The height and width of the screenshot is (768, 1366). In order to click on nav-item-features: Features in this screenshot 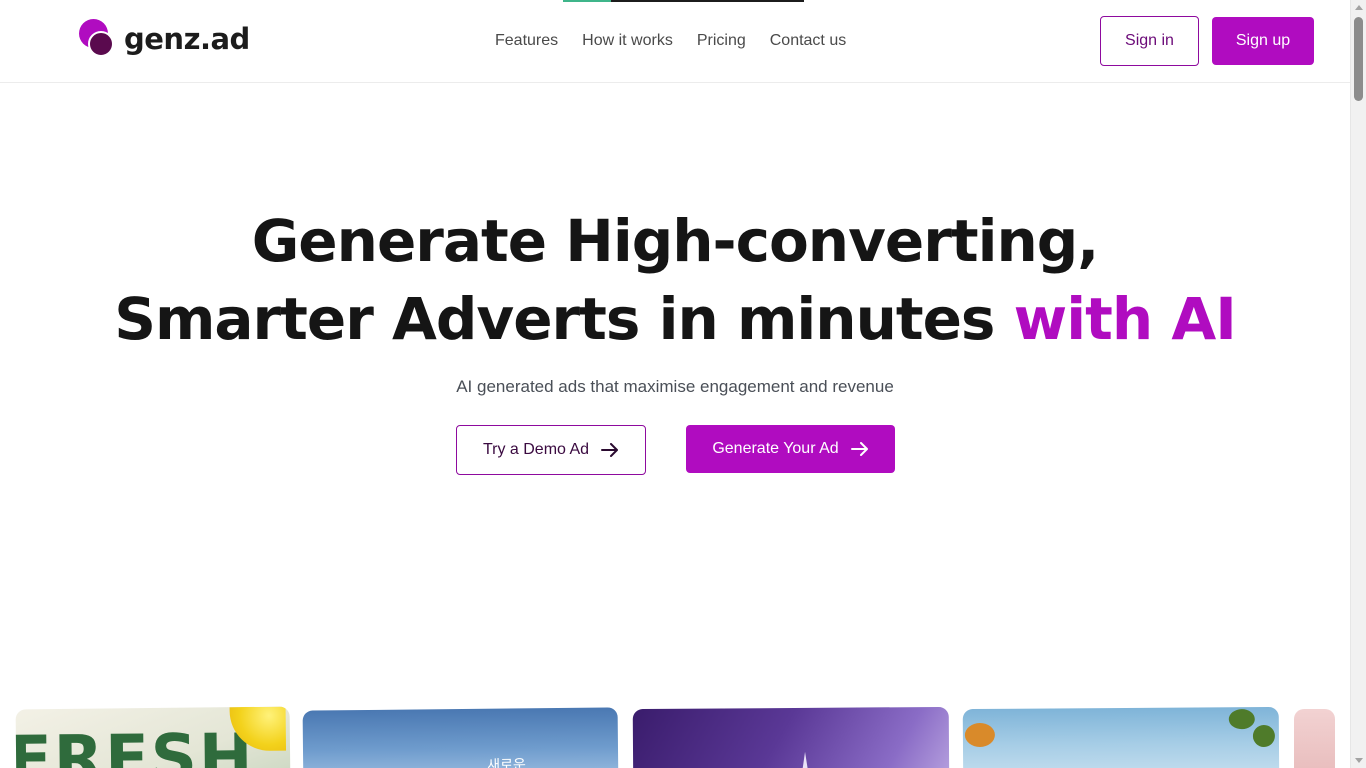, I will do `click(526, 41)`.